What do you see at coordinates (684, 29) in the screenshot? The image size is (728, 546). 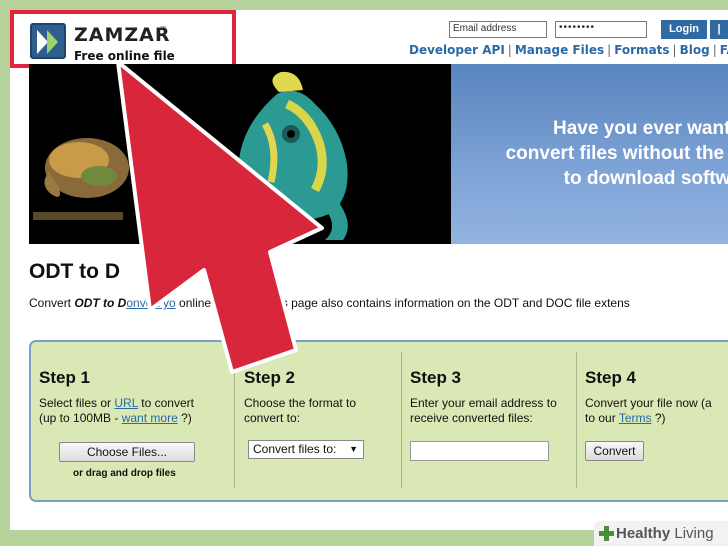 I see `login-button: Login` at bounding box center [684, 29].